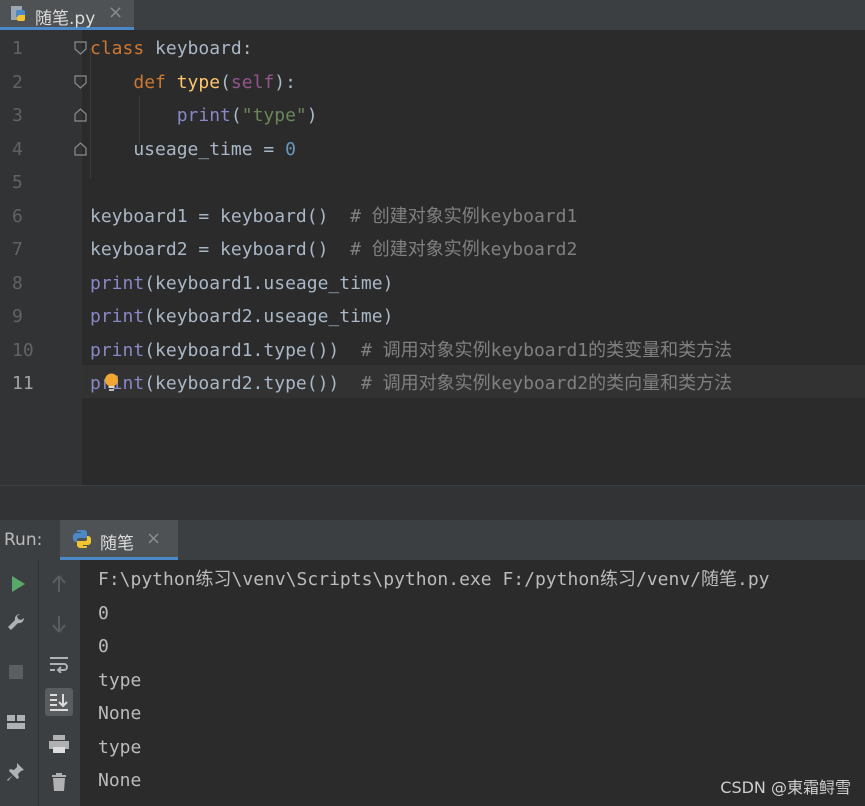 Image resolution: width=865 pixels, height=806 pixels. Describe the element at coordinates (17, 283) in the screenshot. I see `line-number: 8` at that location.